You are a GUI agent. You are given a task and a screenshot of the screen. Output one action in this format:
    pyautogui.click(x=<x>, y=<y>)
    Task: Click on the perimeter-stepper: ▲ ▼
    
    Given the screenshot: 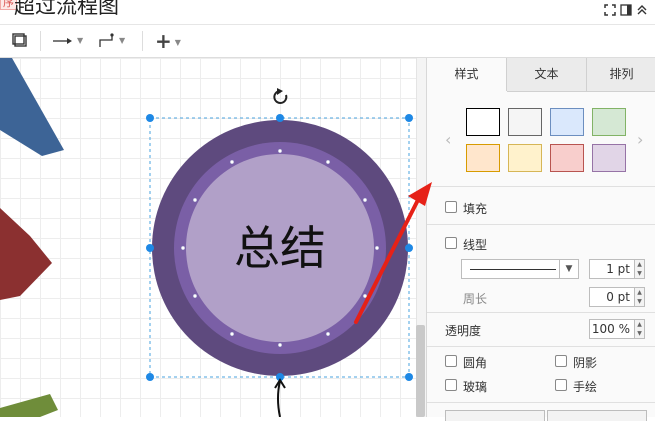 What is the action you would take?
    pyautogui.click(x=640, y=297)
    